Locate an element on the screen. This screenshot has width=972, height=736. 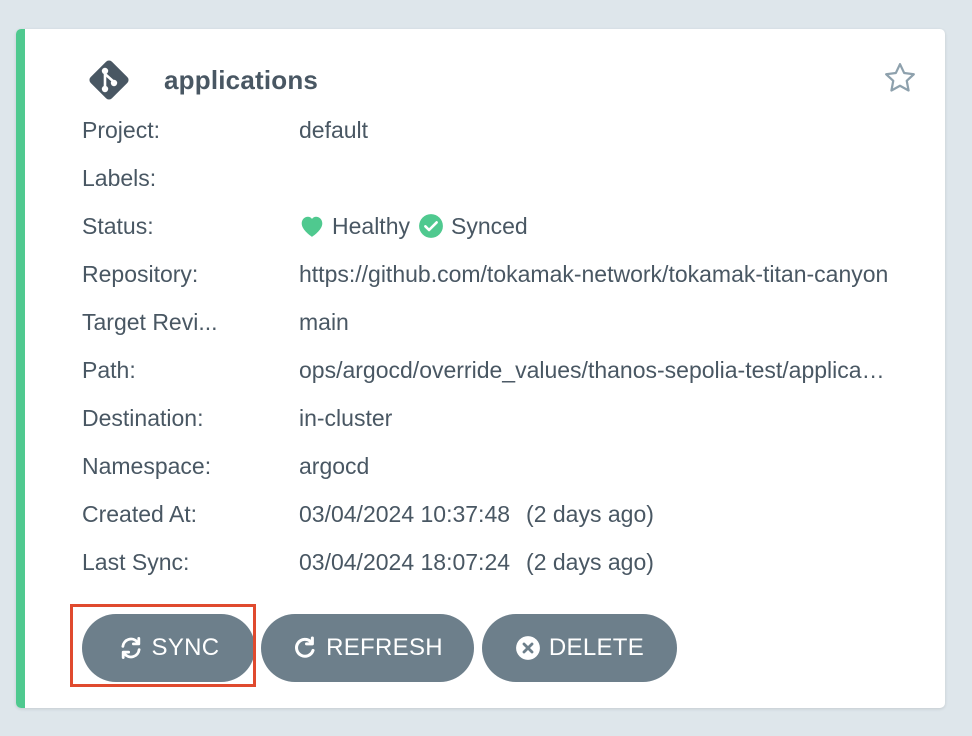
detail-row-target-revision: Target Revi... main is located at coordinates (492, 322).